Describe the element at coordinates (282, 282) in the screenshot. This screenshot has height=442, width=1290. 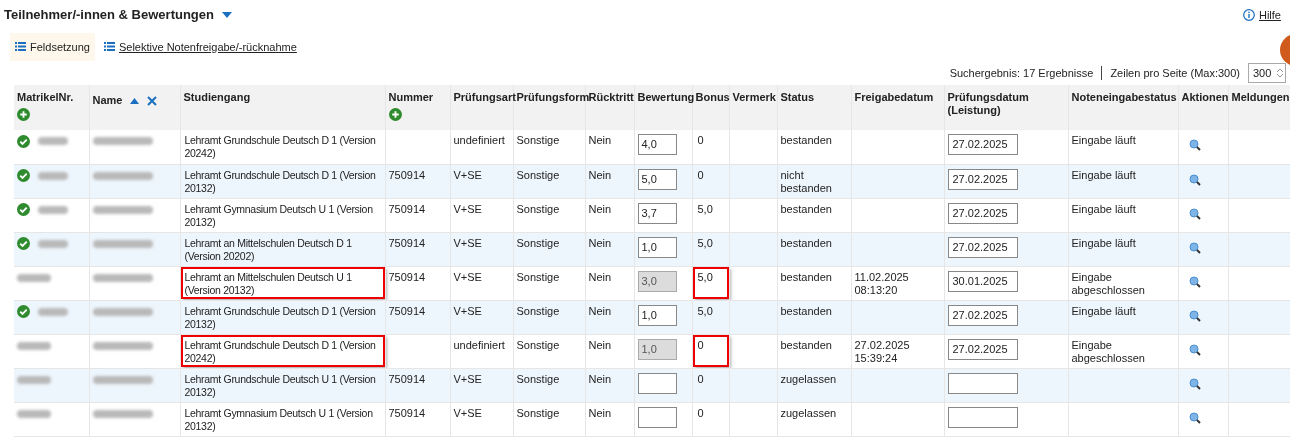
I see `course-name: Lehramt an Mittelschulen Deutsch U 1 (Version 20132)` at that location.